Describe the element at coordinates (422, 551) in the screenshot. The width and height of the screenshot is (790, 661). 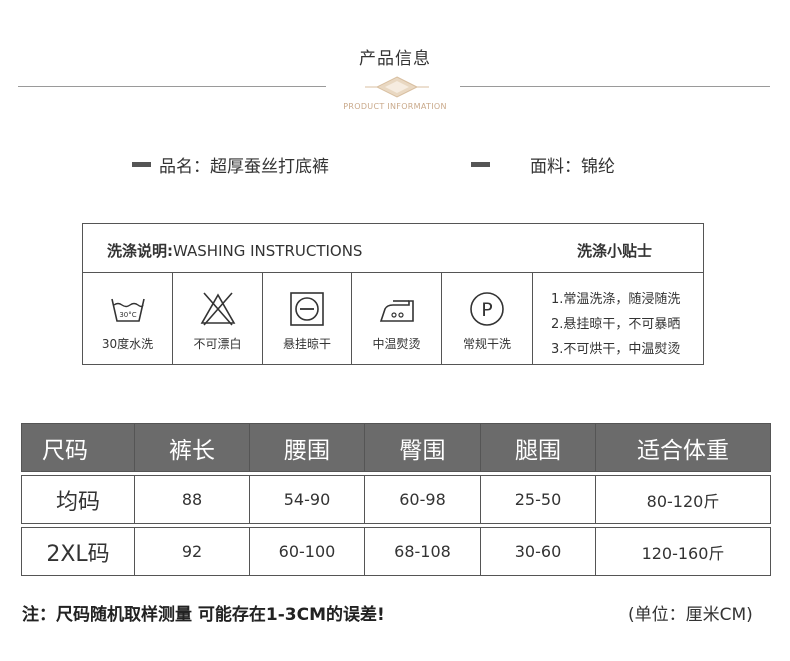
I see `table-cell: 68-108` at that location.